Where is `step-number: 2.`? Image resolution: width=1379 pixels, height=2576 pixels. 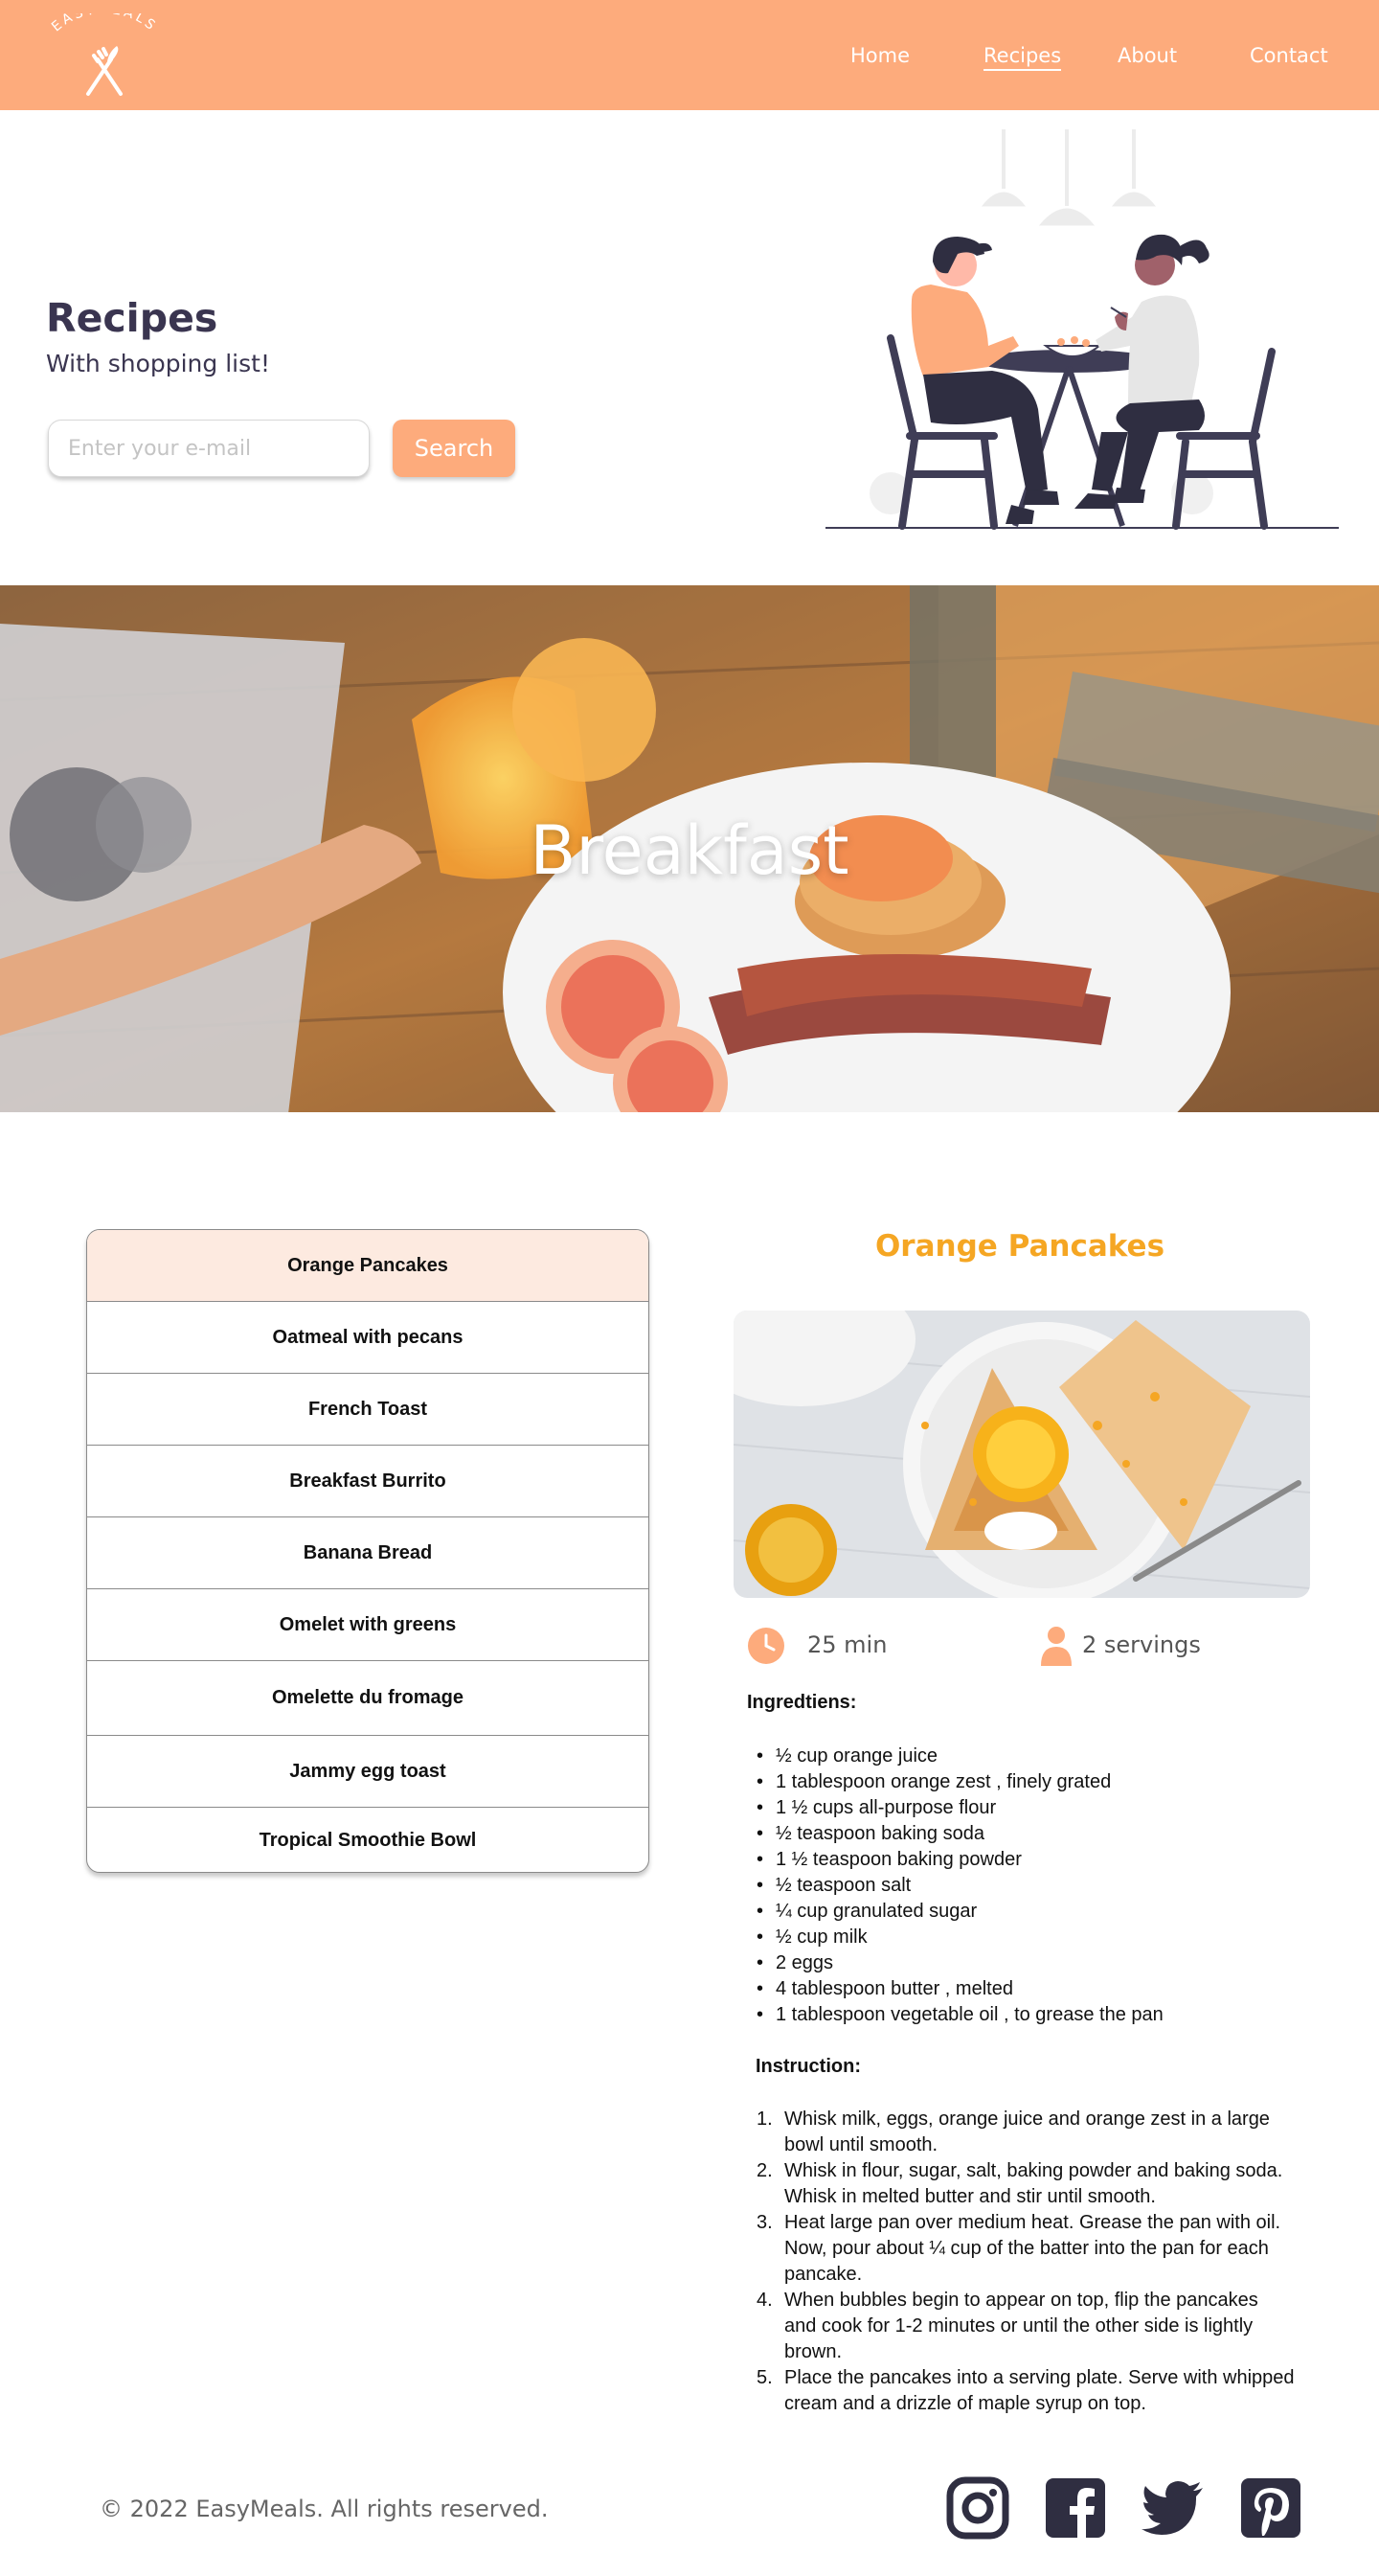
step-number: 2. is located at coordinates (765, 2171).